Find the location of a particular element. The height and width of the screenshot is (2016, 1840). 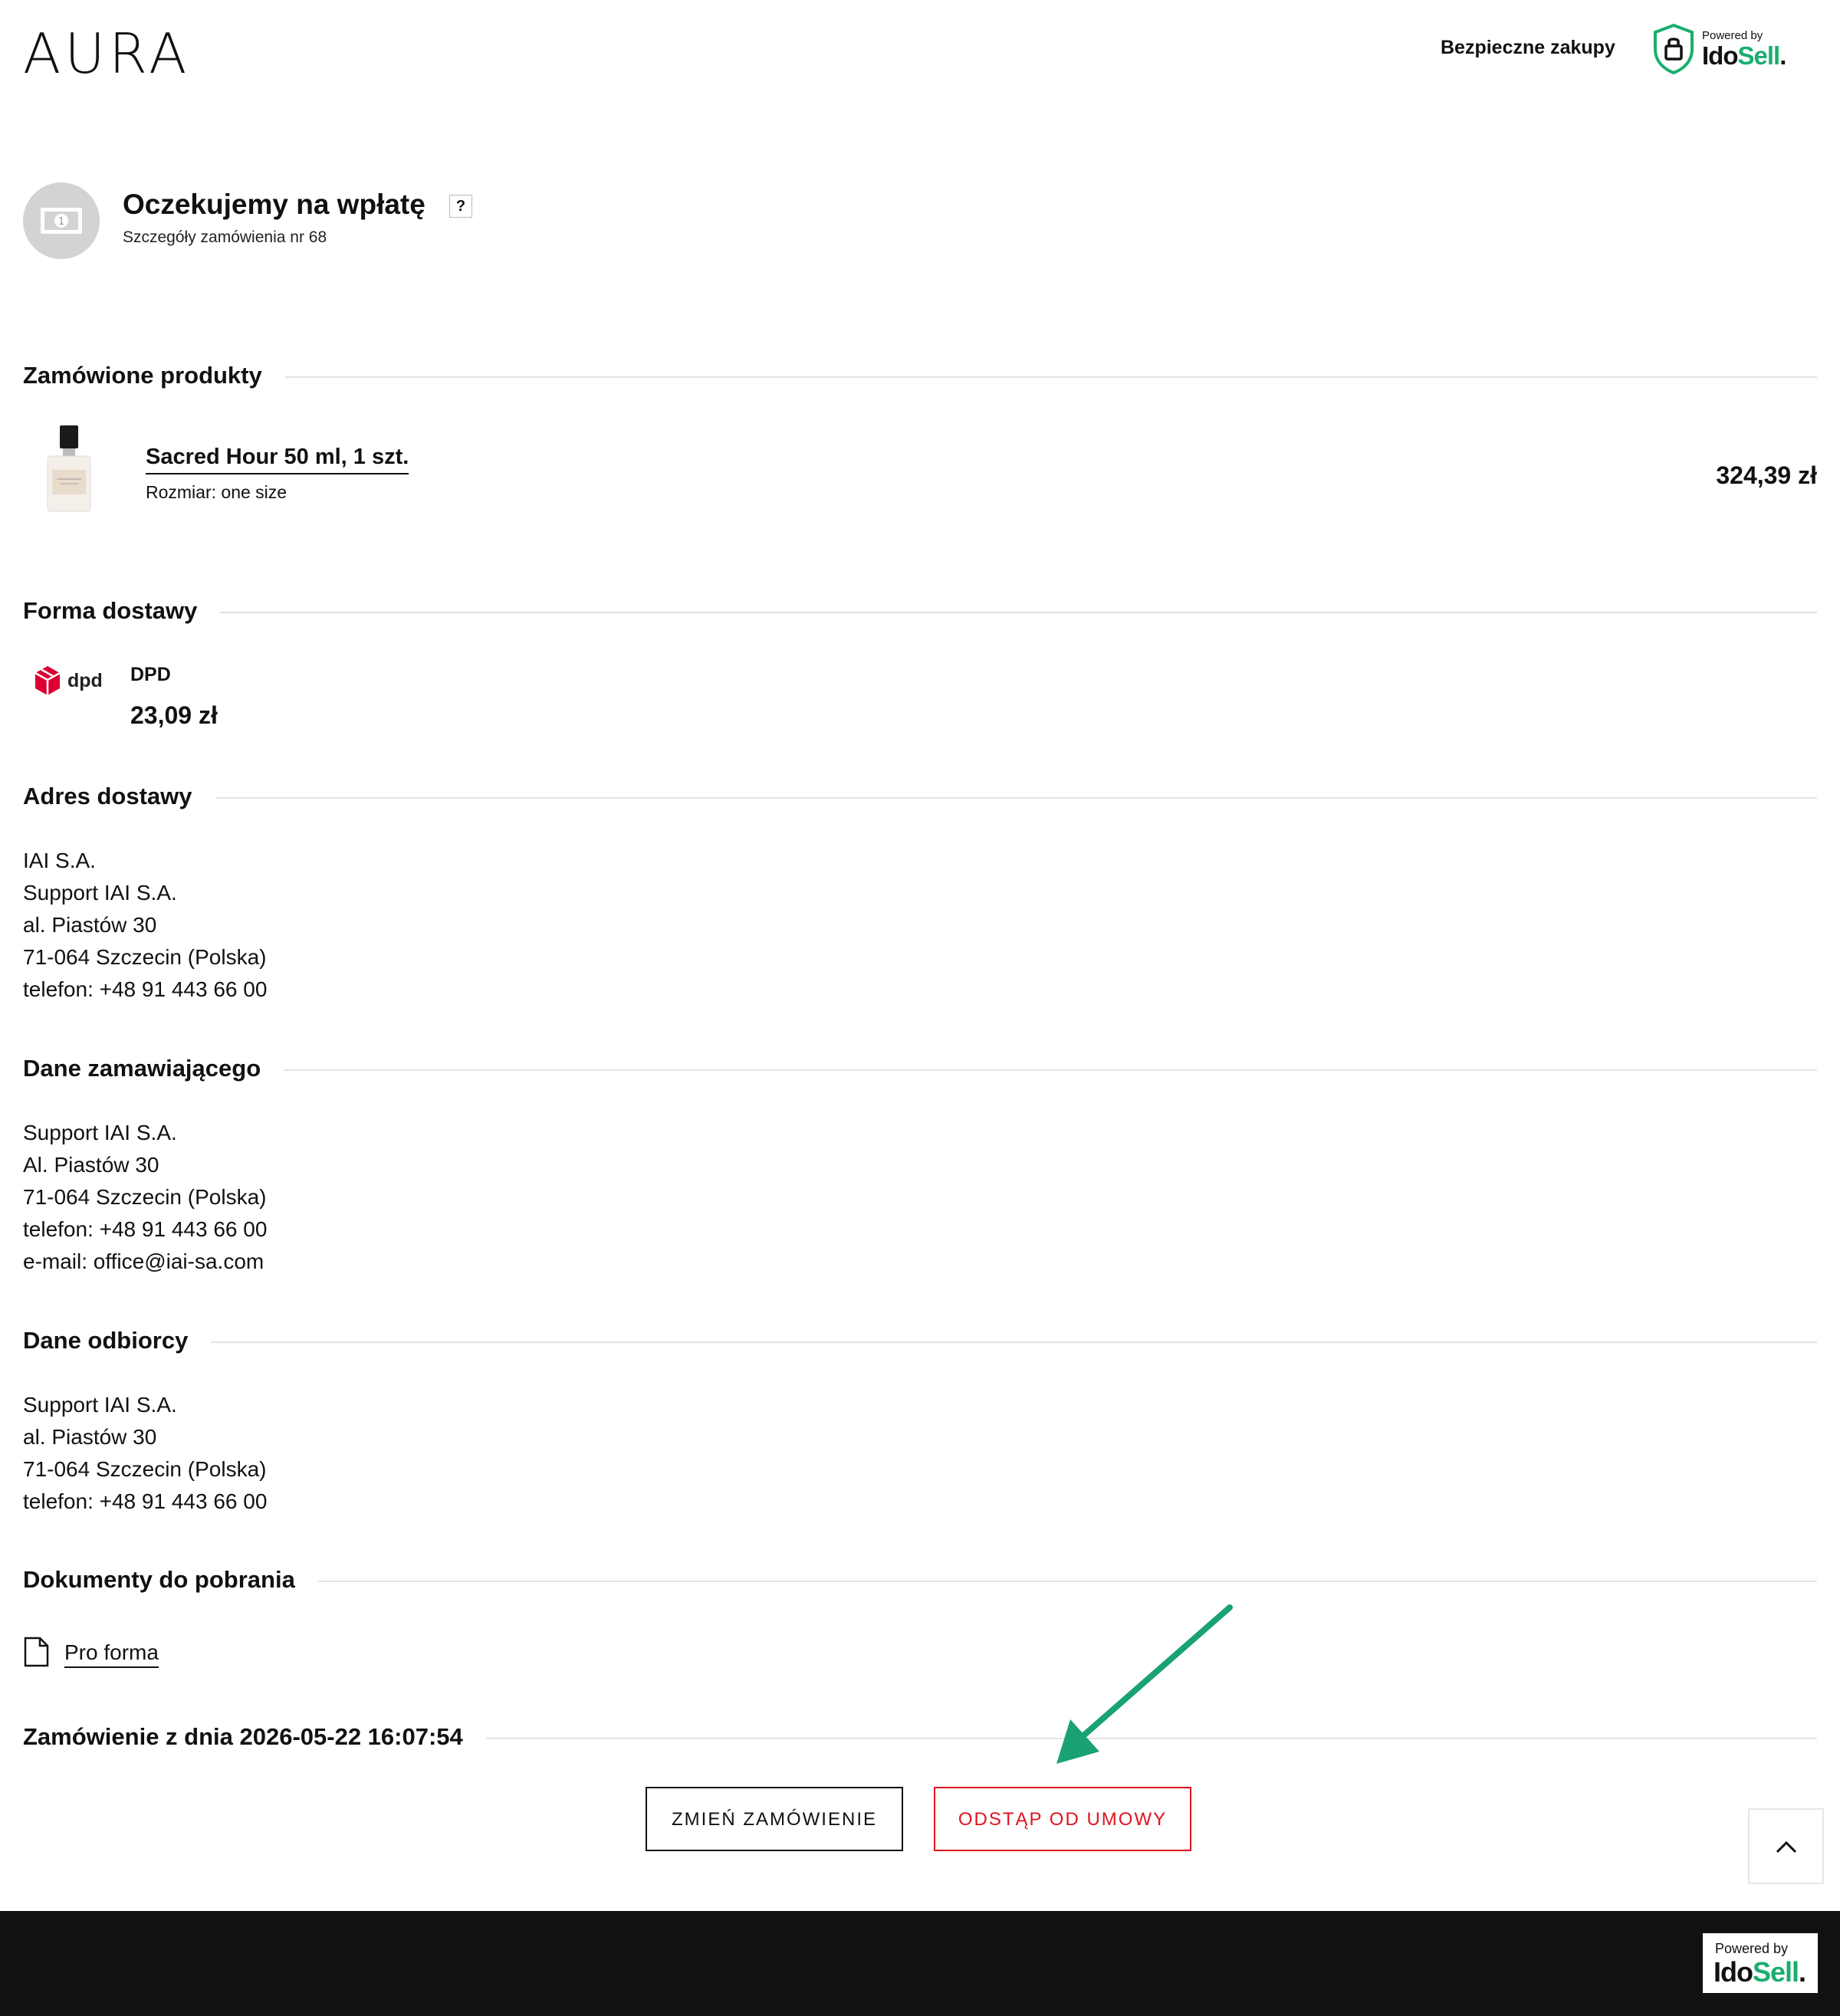

footer-brand: IdoSell. is located at coordinates (1760, 1972).